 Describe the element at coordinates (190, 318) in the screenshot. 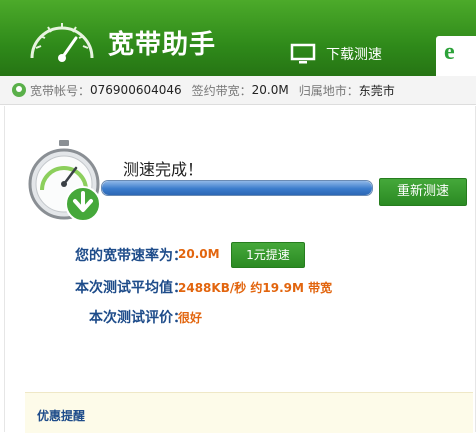

I see `evaluation-value: 很好` at that location.